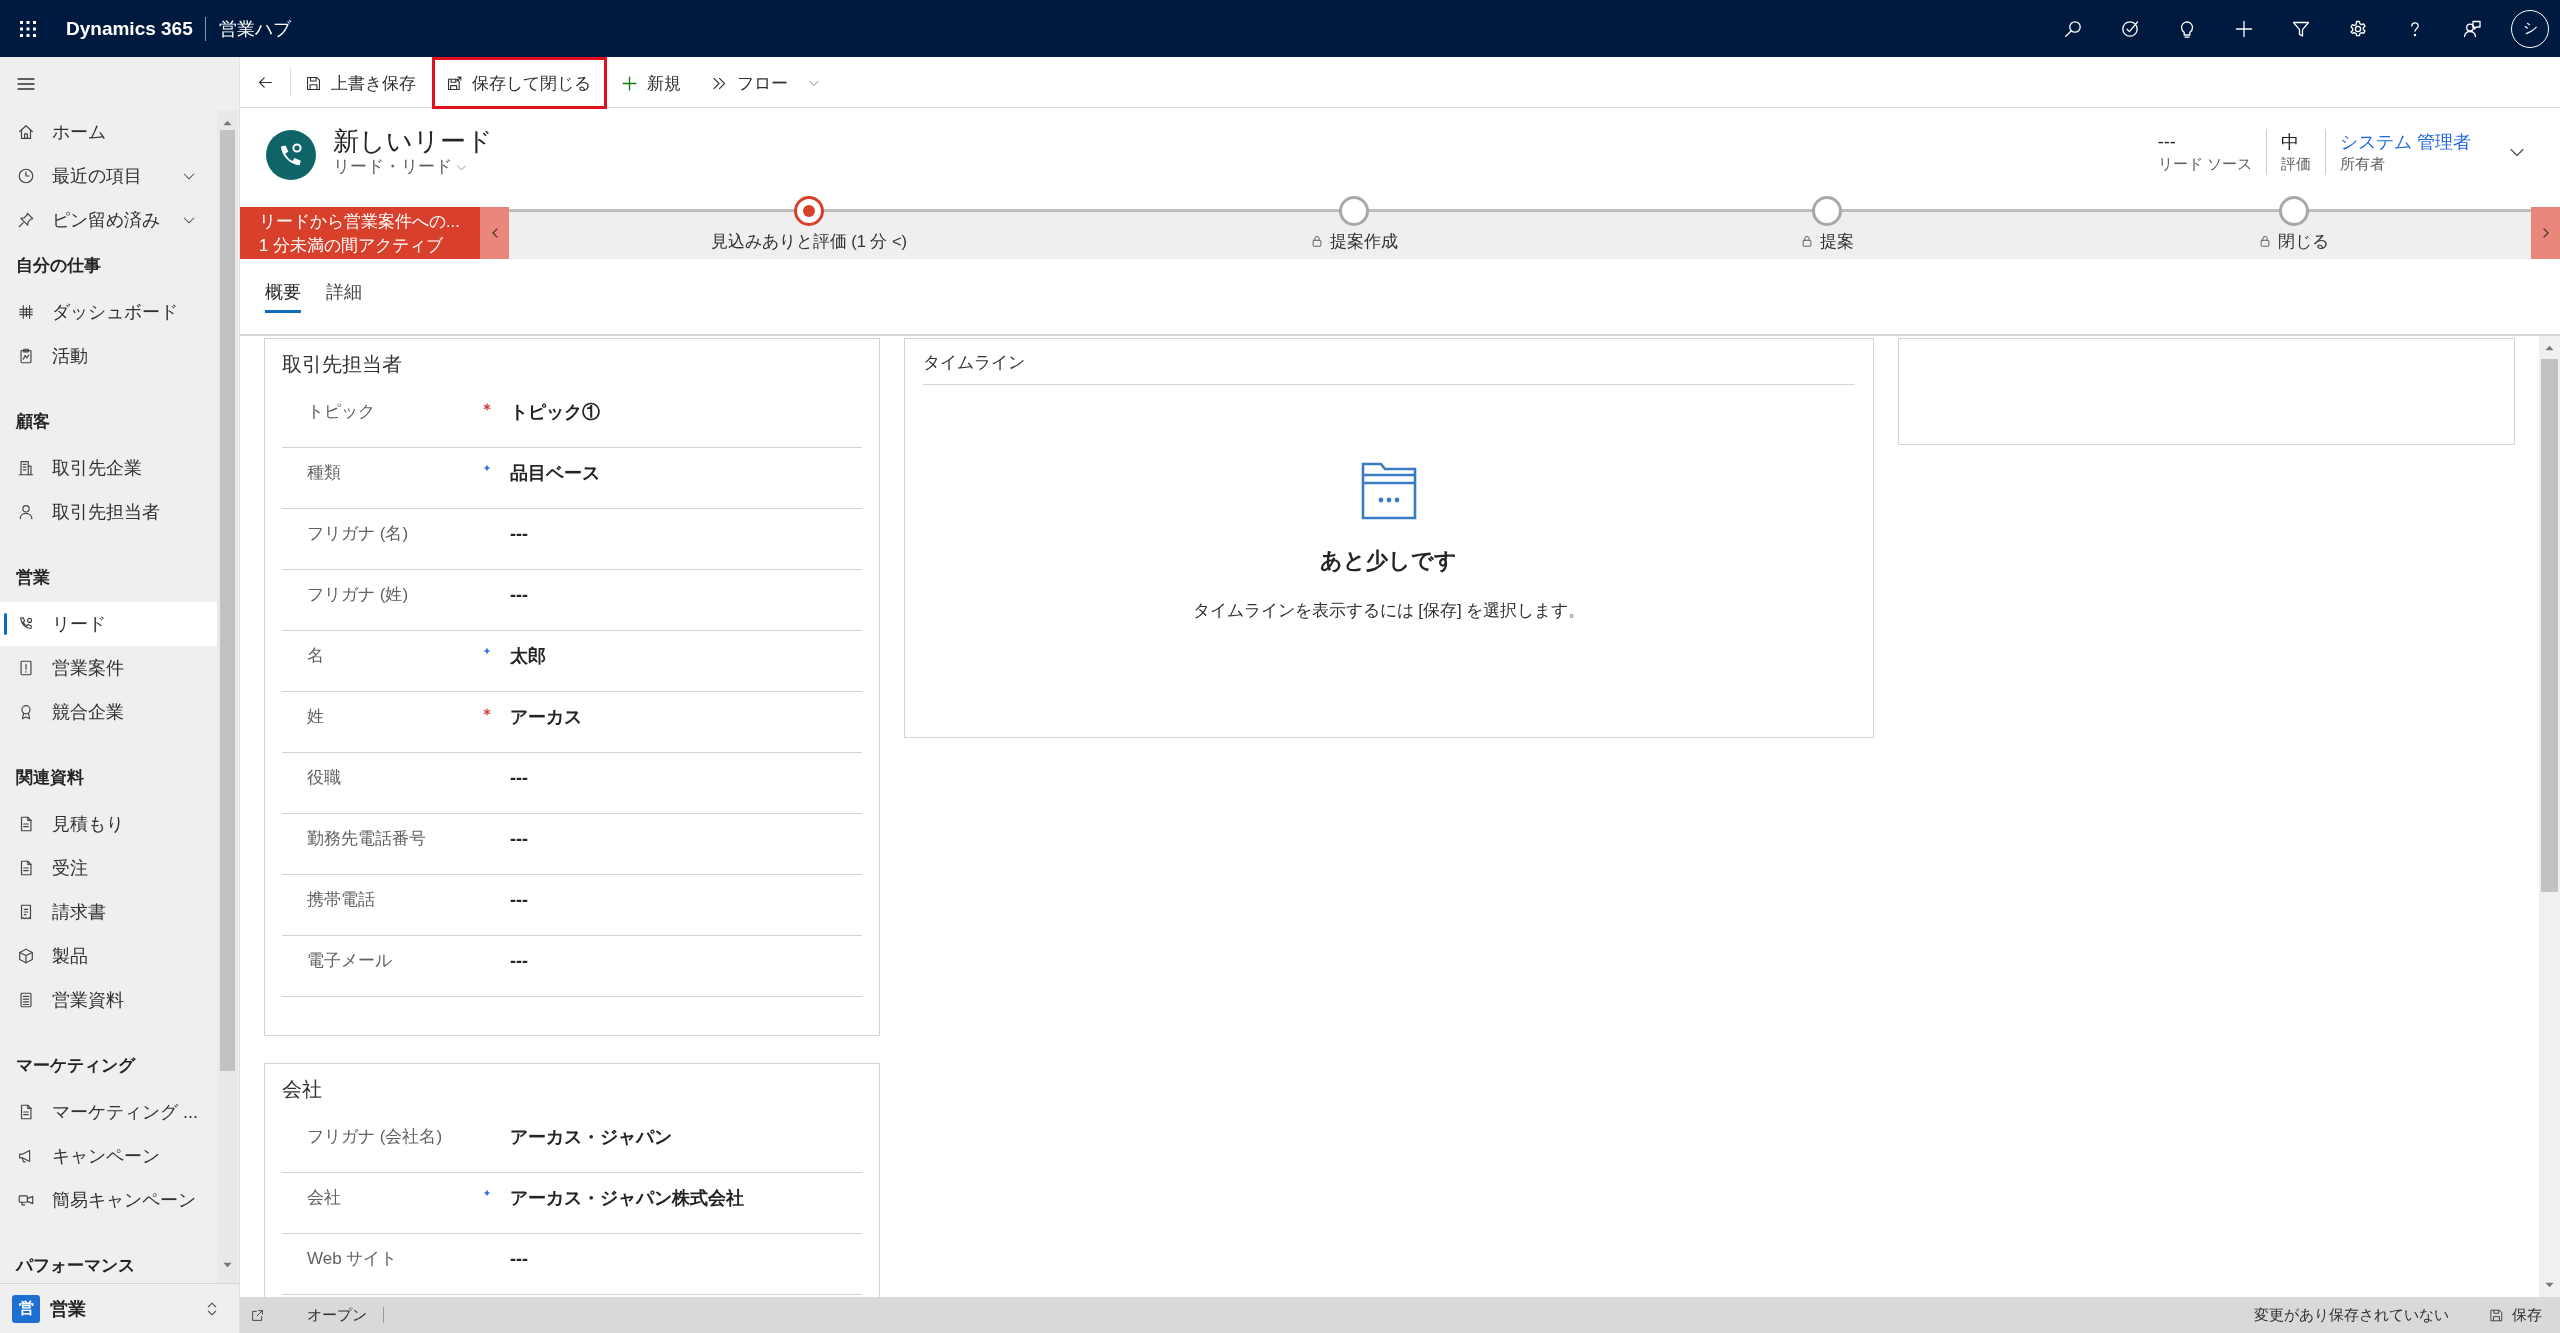  What do you see at coordinates (1837, 241) in the screenshot?
I see `stage-label: 提案` at bounding box center [1837, 241].